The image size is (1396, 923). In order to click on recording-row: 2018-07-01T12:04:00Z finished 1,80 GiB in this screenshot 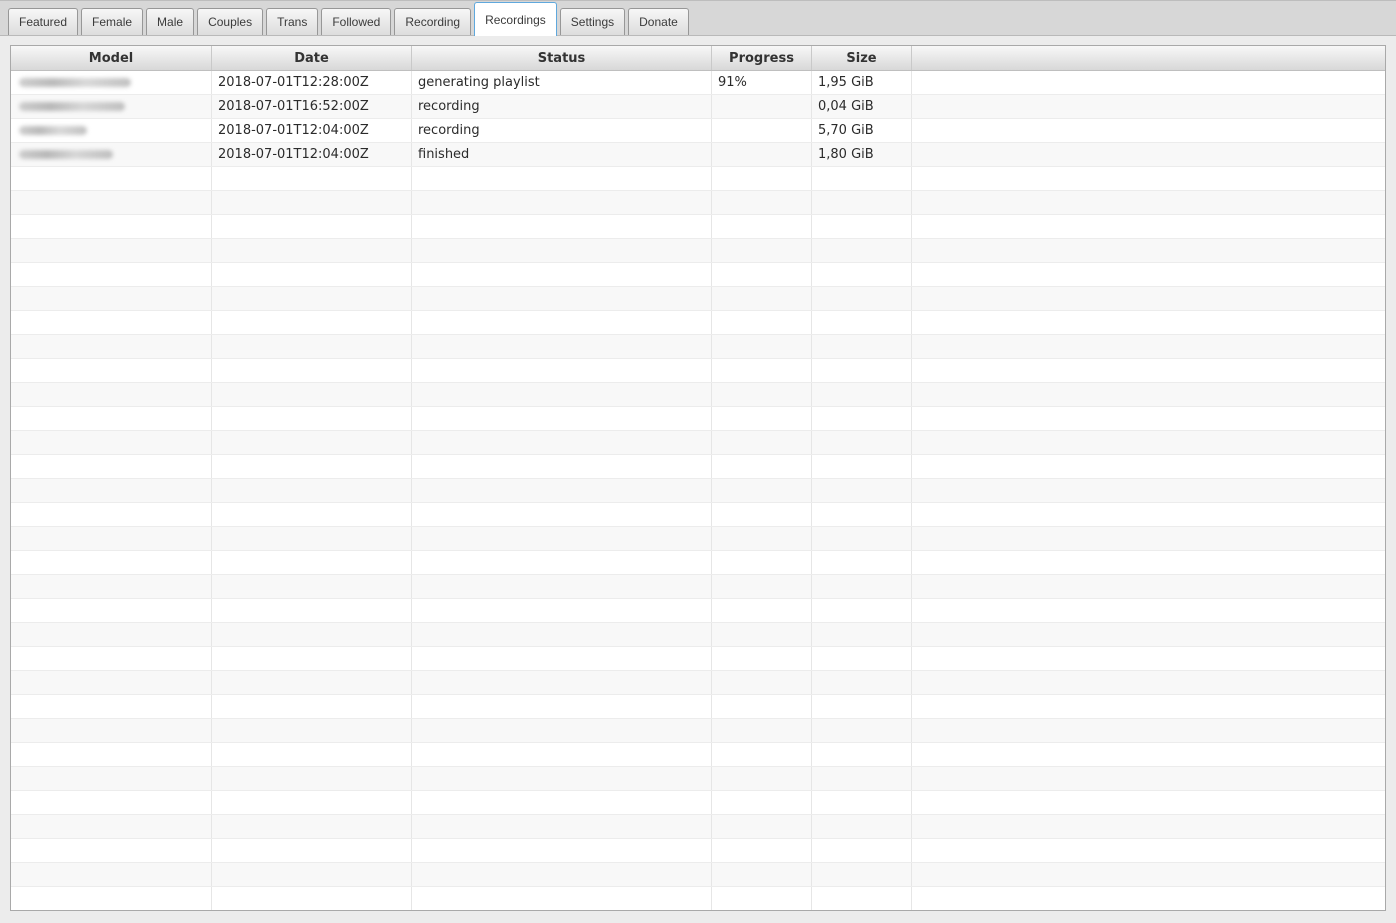, I will do `click(698, 155)`.